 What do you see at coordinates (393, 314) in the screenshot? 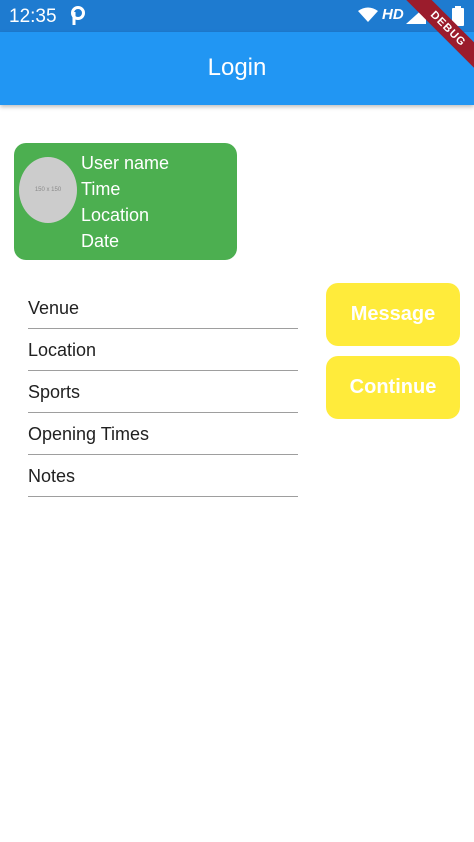
I see `message-button: Message` at bounding box center [393, 314].